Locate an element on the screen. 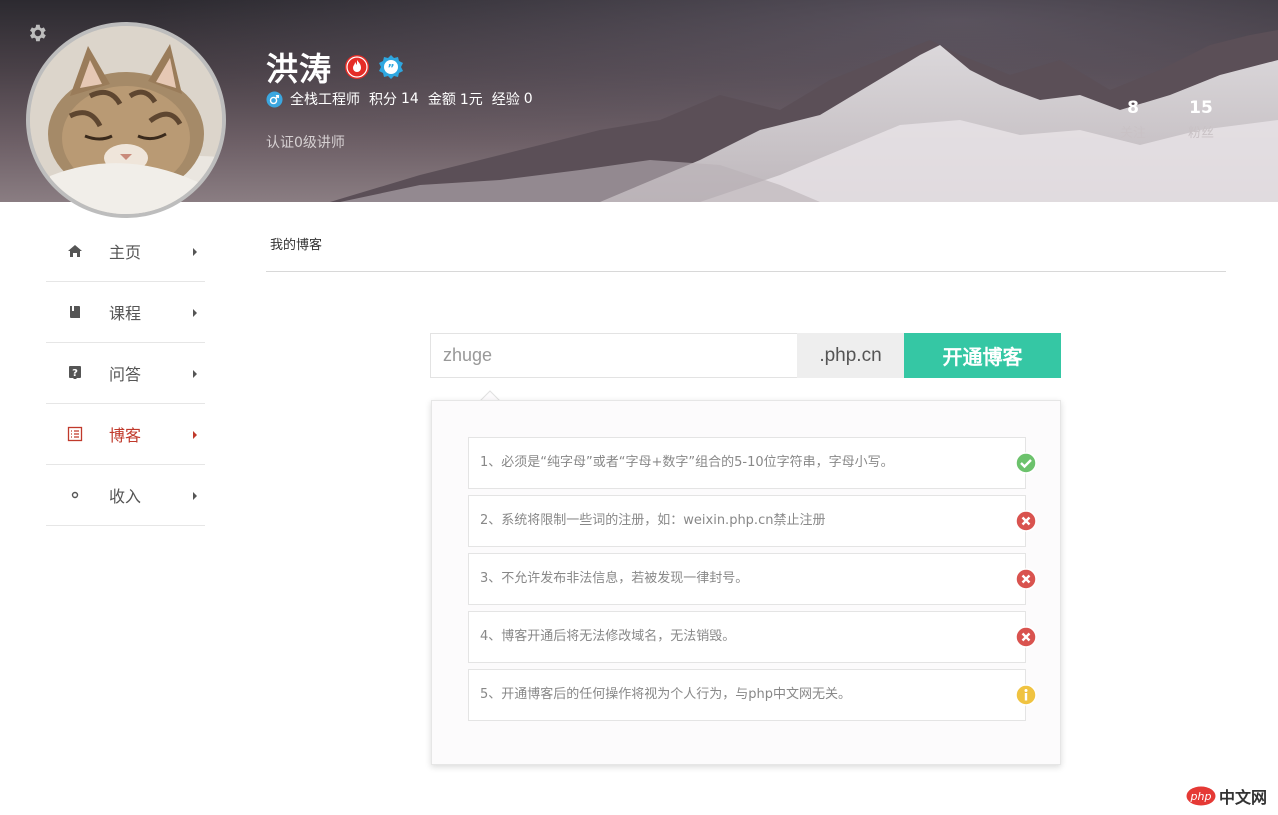  avatar is located at coordinates (126, 120).